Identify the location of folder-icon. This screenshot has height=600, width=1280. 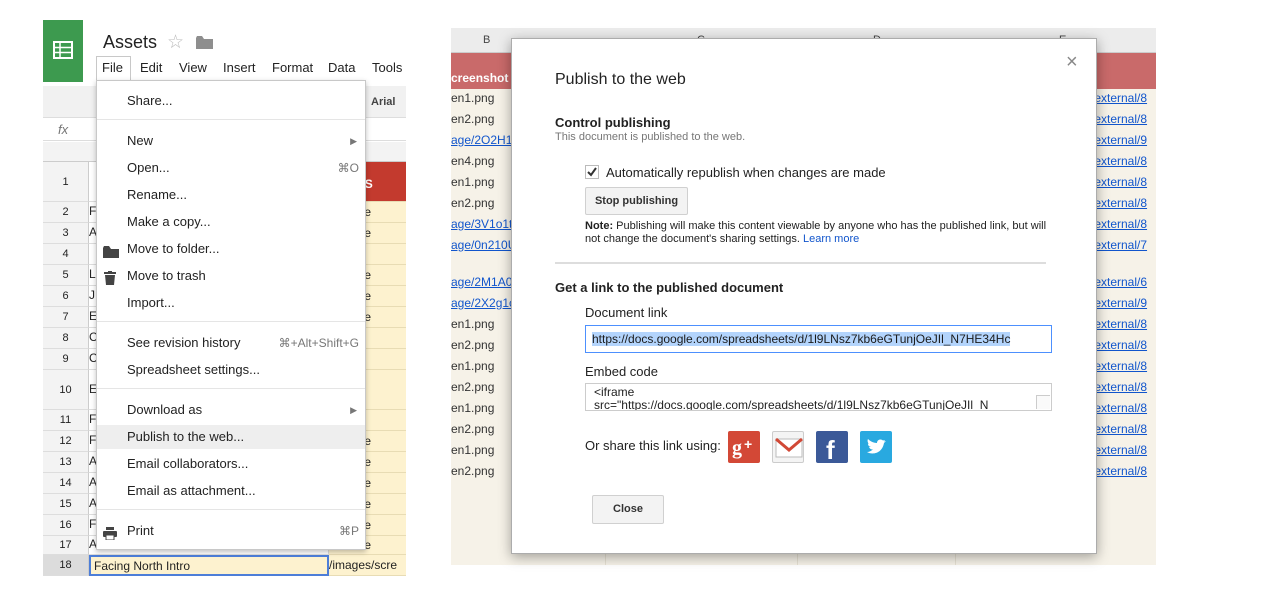
(204, 45).